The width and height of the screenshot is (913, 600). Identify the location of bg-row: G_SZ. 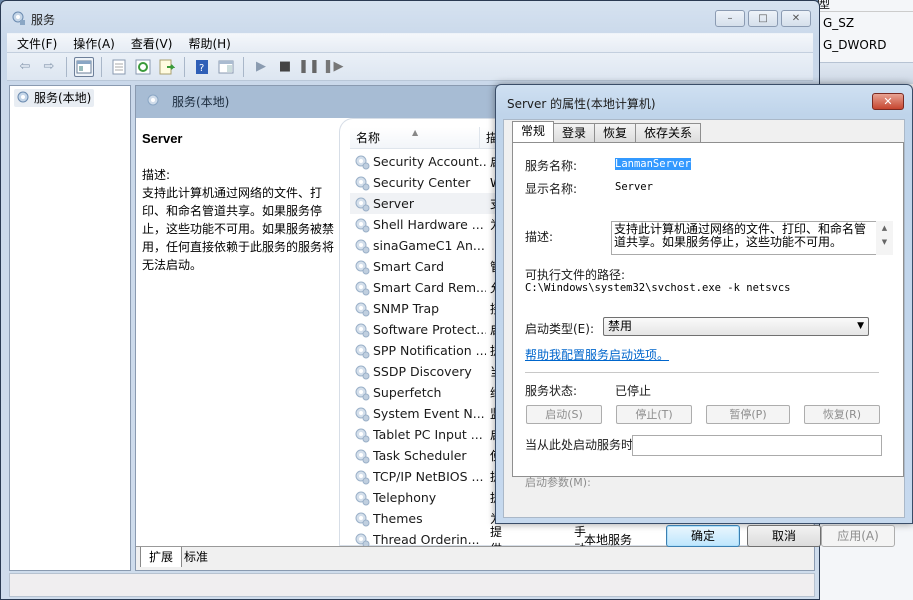
(866, 23).